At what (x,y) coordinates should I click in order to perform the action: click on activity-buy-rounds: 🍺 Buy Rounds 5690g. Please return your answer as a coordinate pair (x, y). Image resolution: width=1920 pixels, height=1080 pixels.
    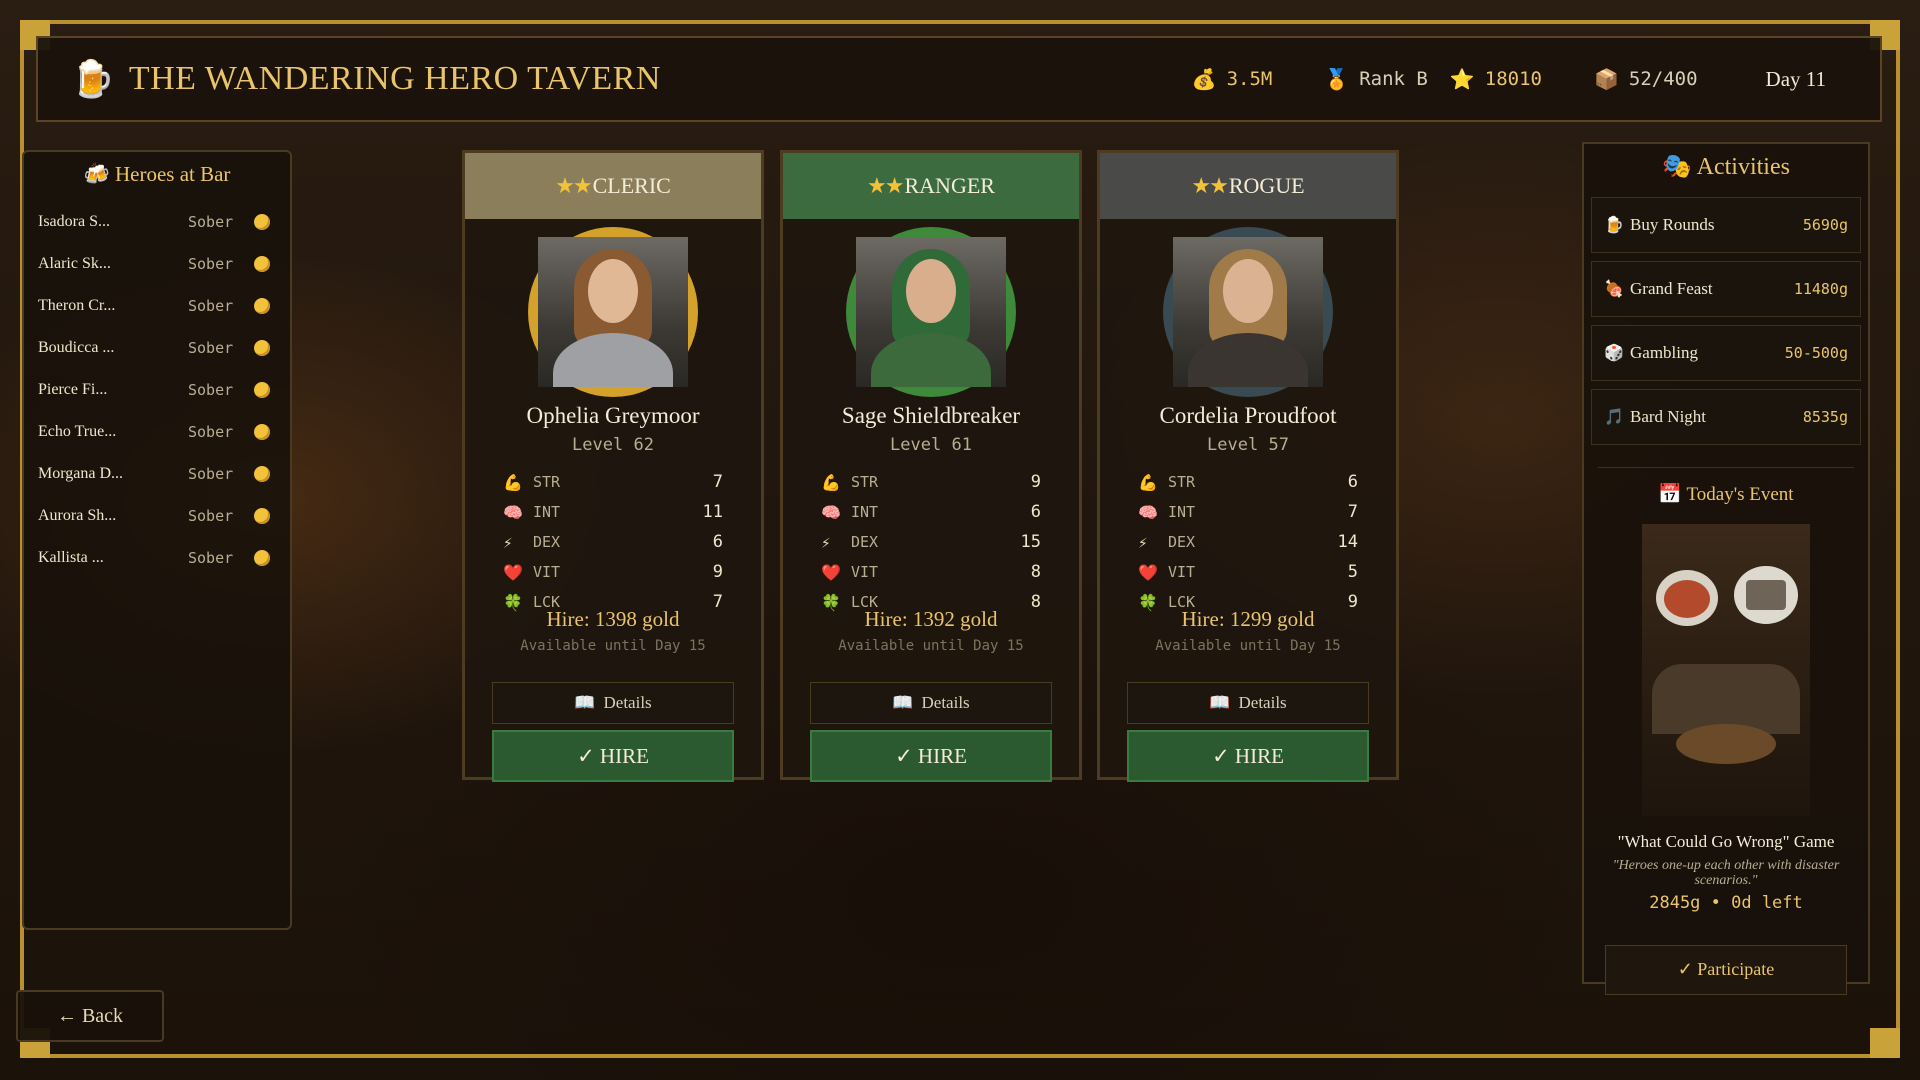
    Looking at the image, I should click on (1726, 225).